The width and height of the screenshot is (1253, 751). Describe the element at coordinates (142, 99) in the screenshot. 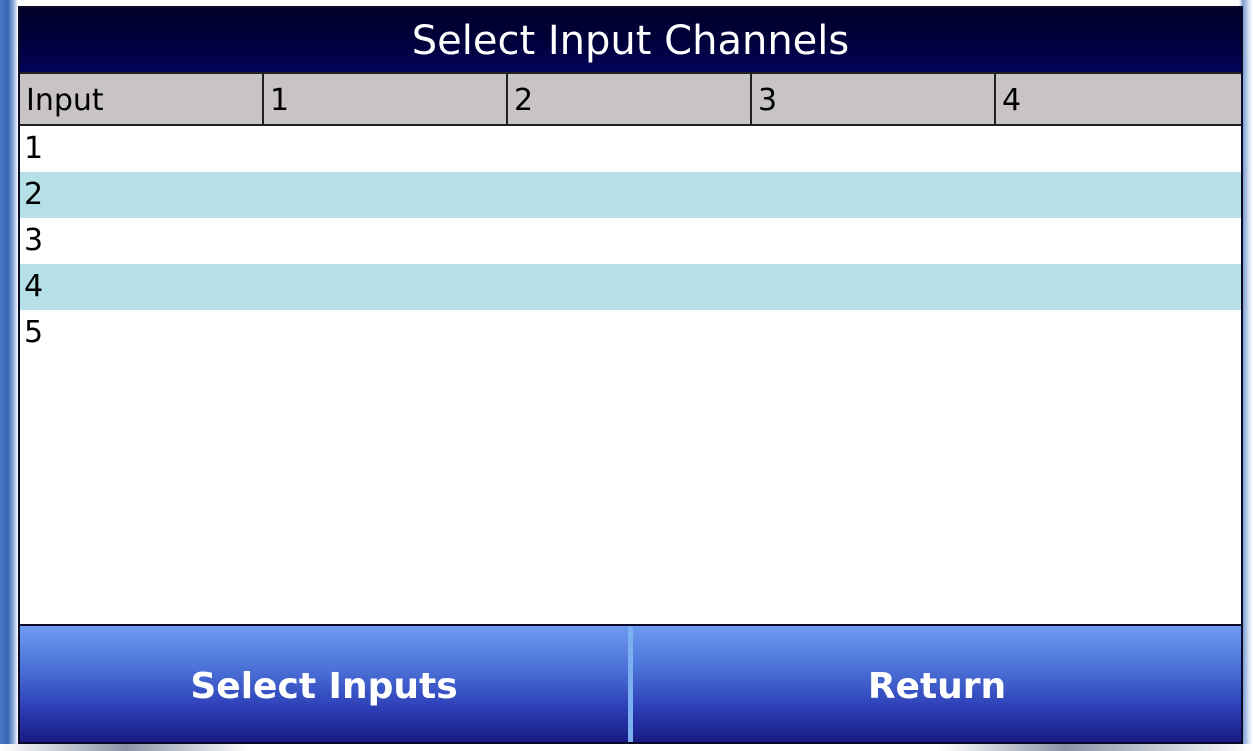

I see `column-header-input: Input` at that location.